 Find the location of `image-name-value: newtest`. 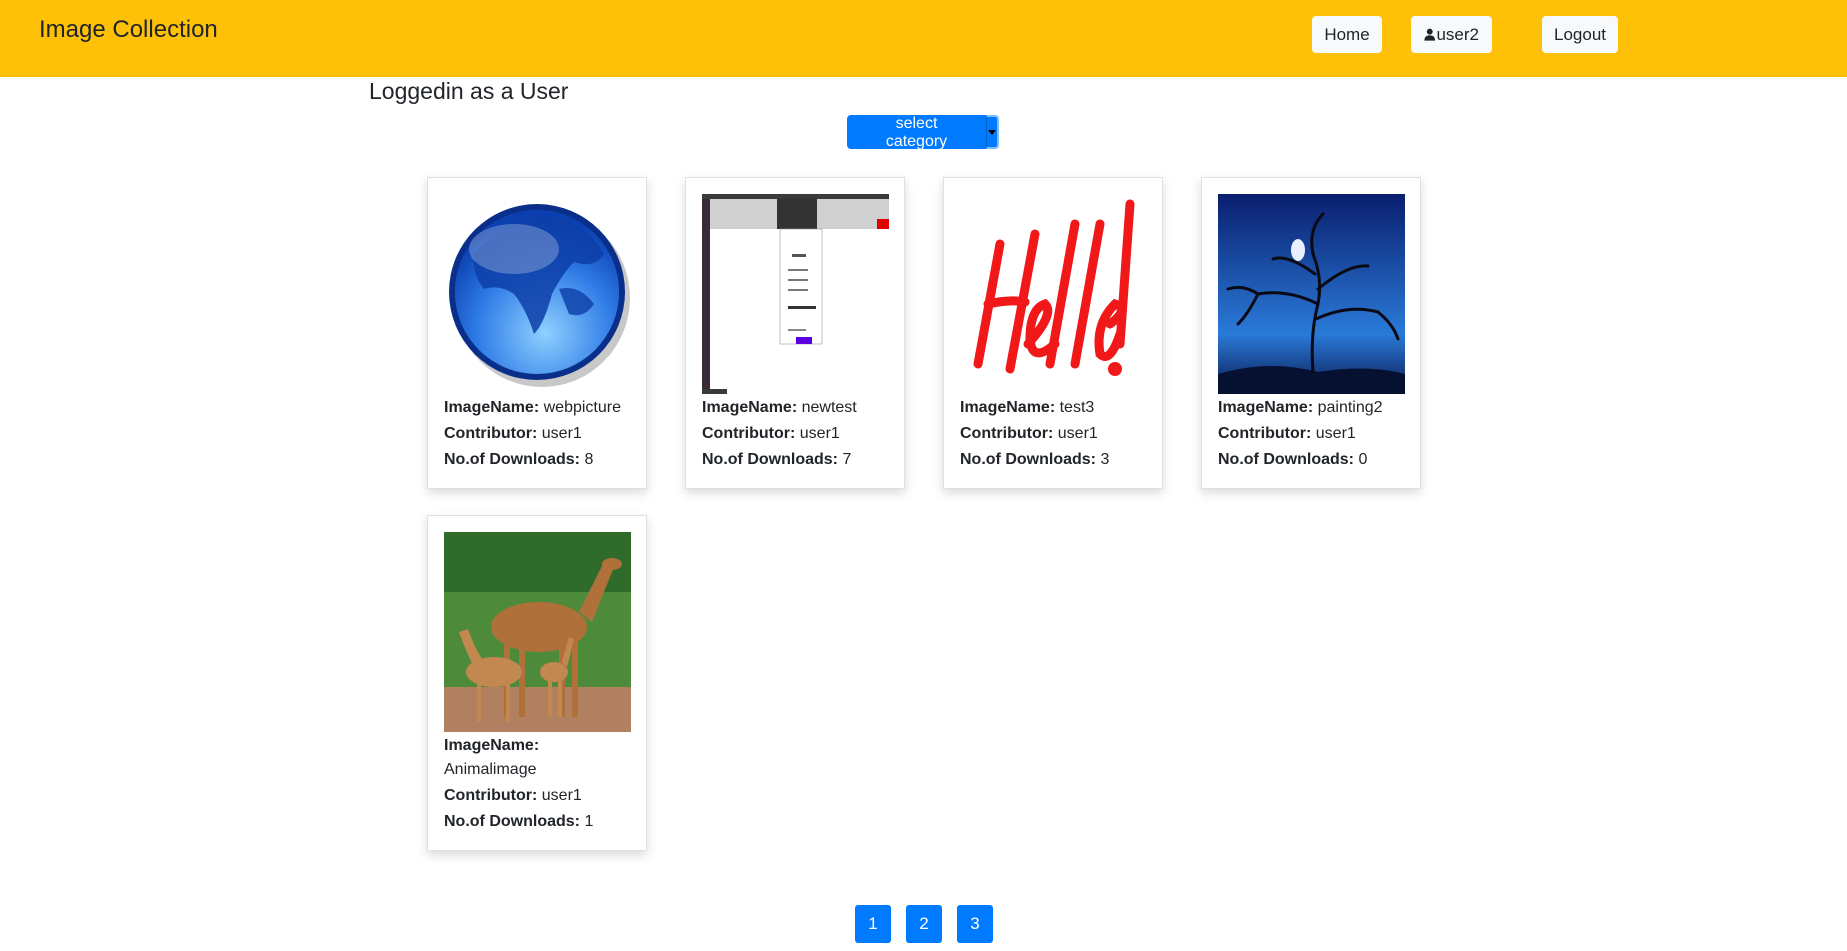

image-name-value: newtest is located at coordinates (829, 407).